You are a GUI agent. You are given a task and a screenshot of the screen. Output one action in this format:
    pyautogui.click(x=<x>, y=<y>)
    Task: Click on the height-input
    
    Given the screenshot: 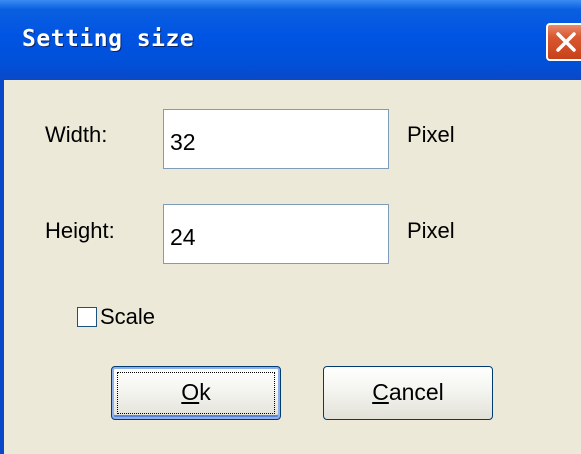 What is the action you would take?
    pyautogui.click(x=276, y=234)
    